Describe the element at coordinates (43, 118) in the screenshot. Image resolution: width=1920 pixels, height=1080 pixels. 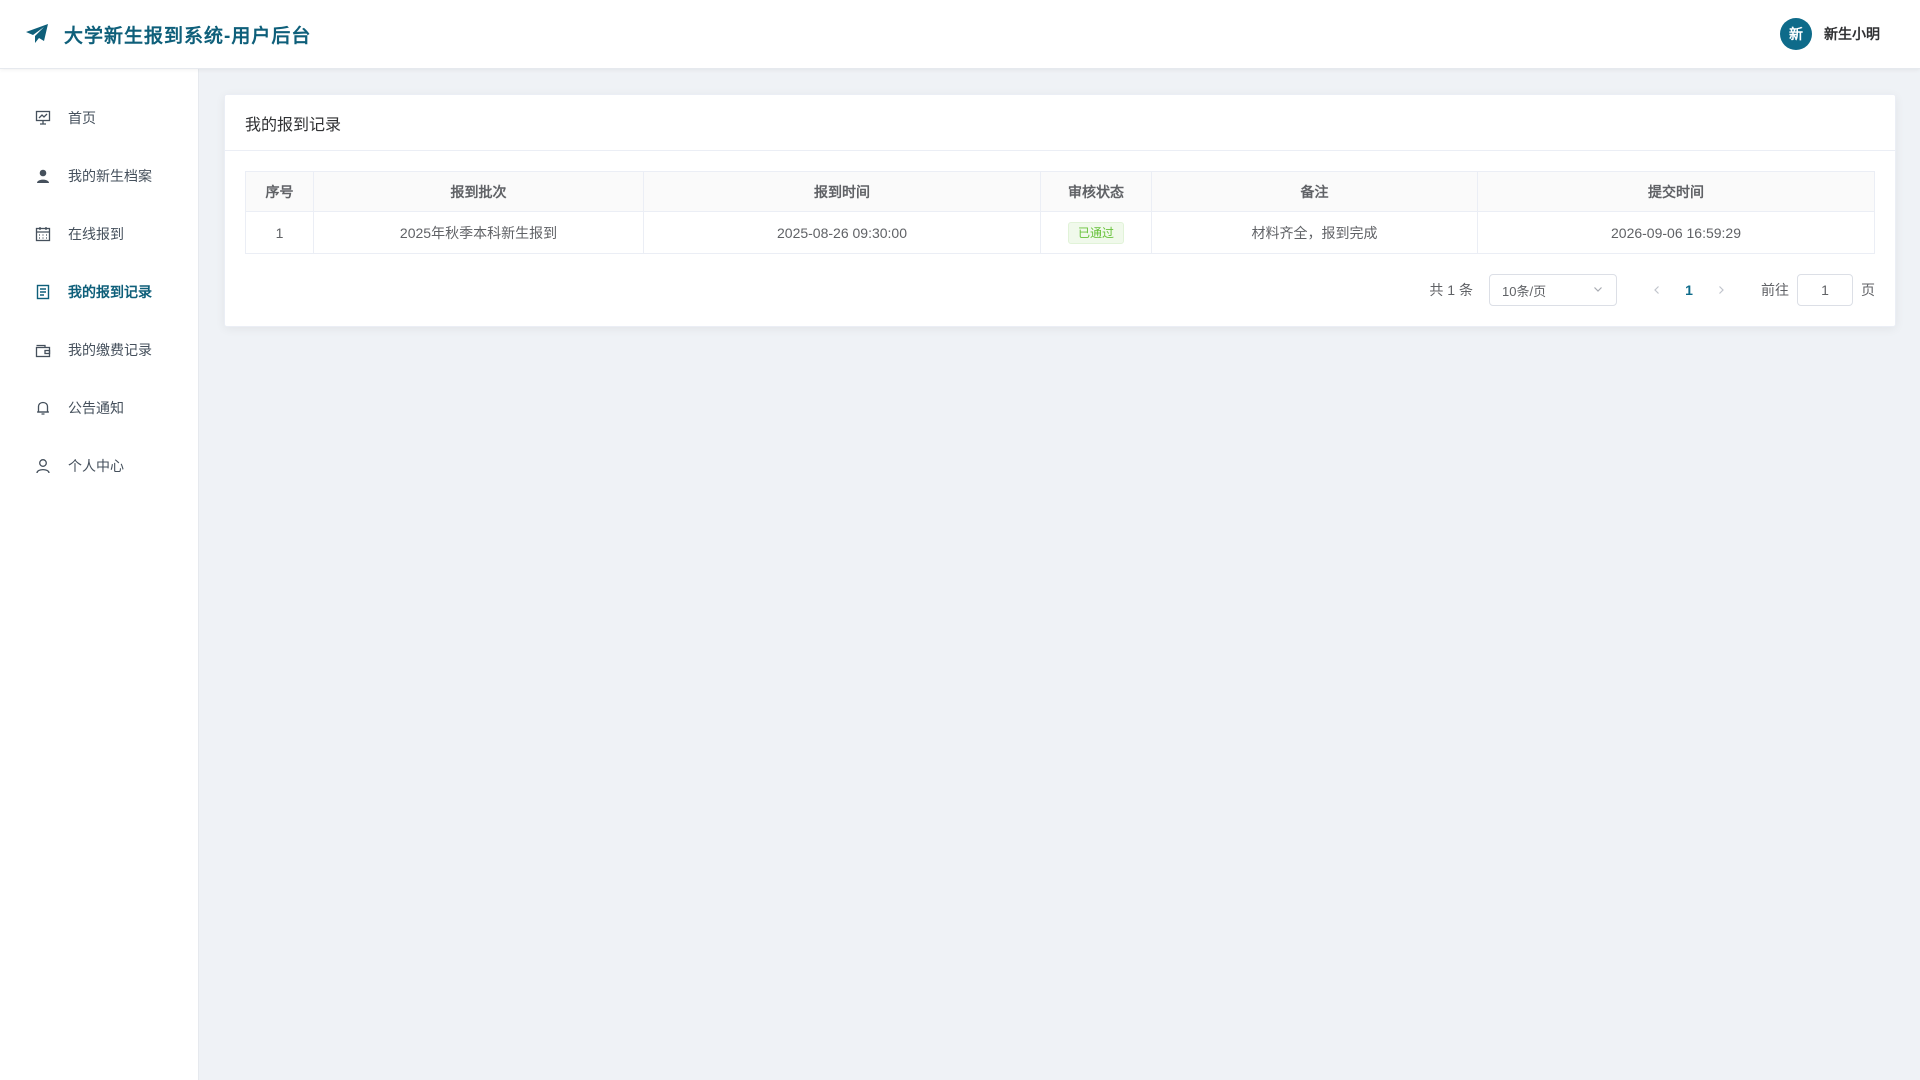
I see `presentation-chart-icon` at that location.